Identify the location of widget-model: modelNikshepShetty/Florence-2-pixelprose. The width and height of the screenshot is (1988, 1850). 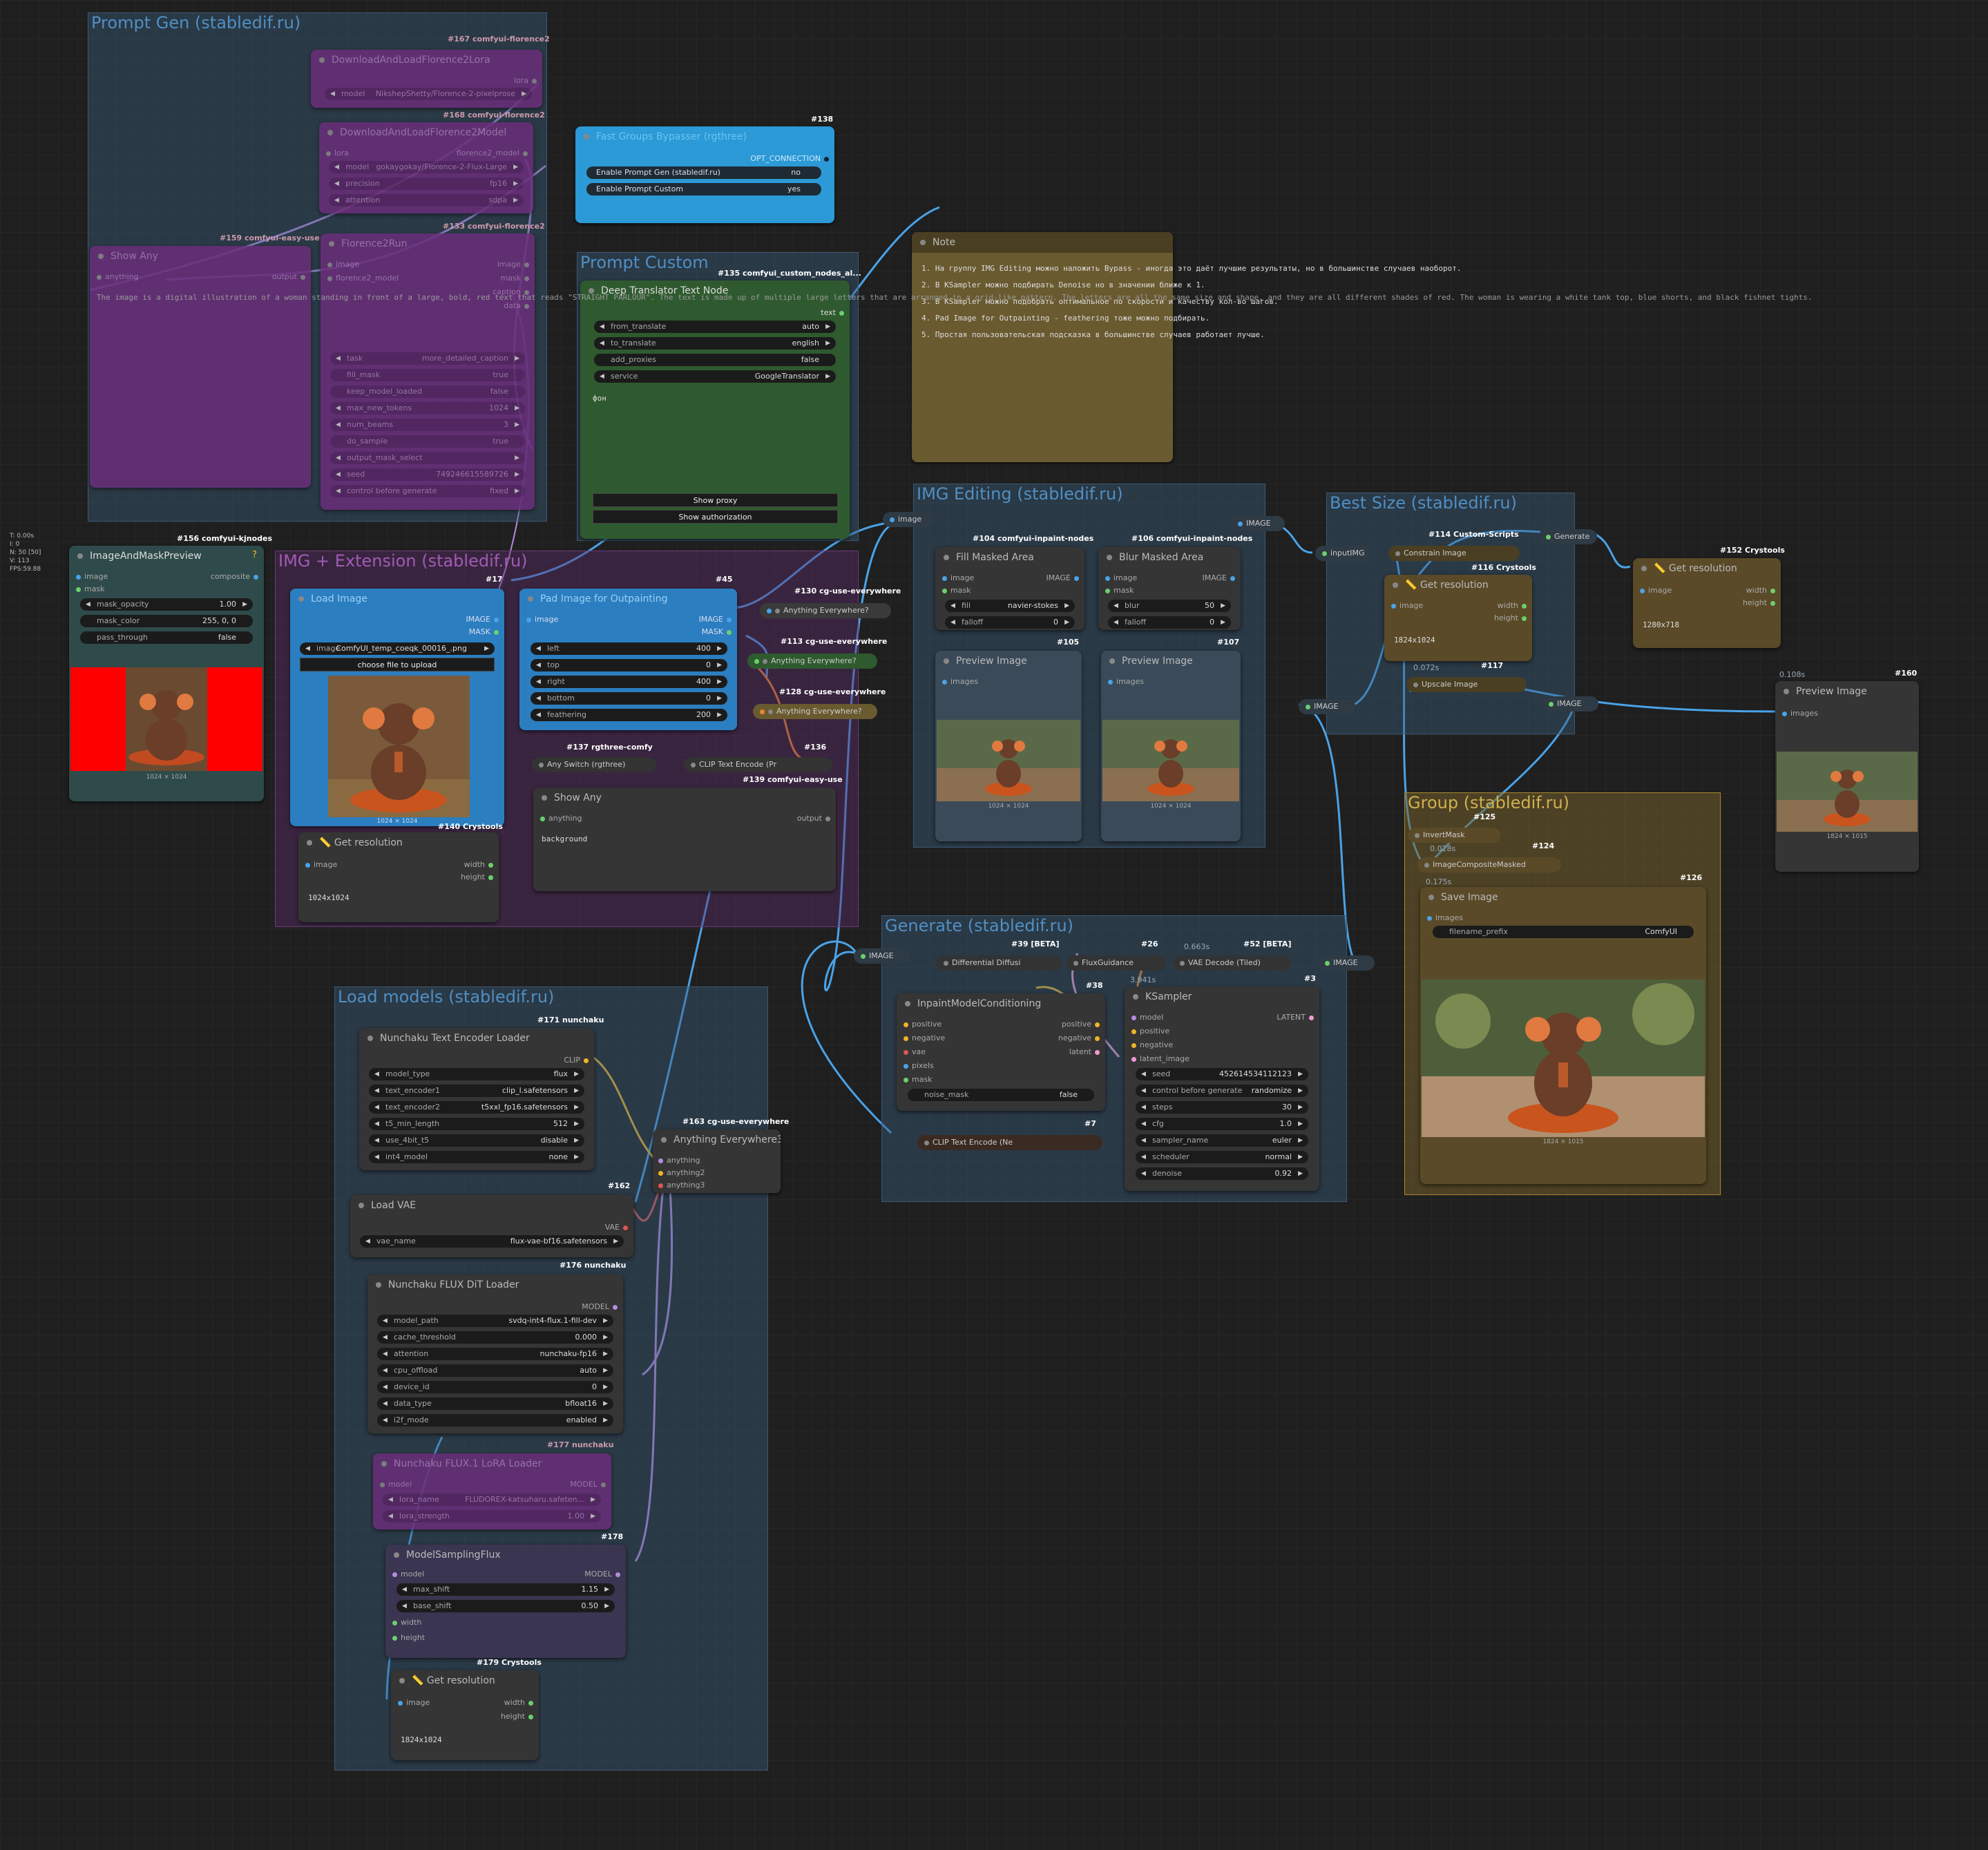
(429, 94).